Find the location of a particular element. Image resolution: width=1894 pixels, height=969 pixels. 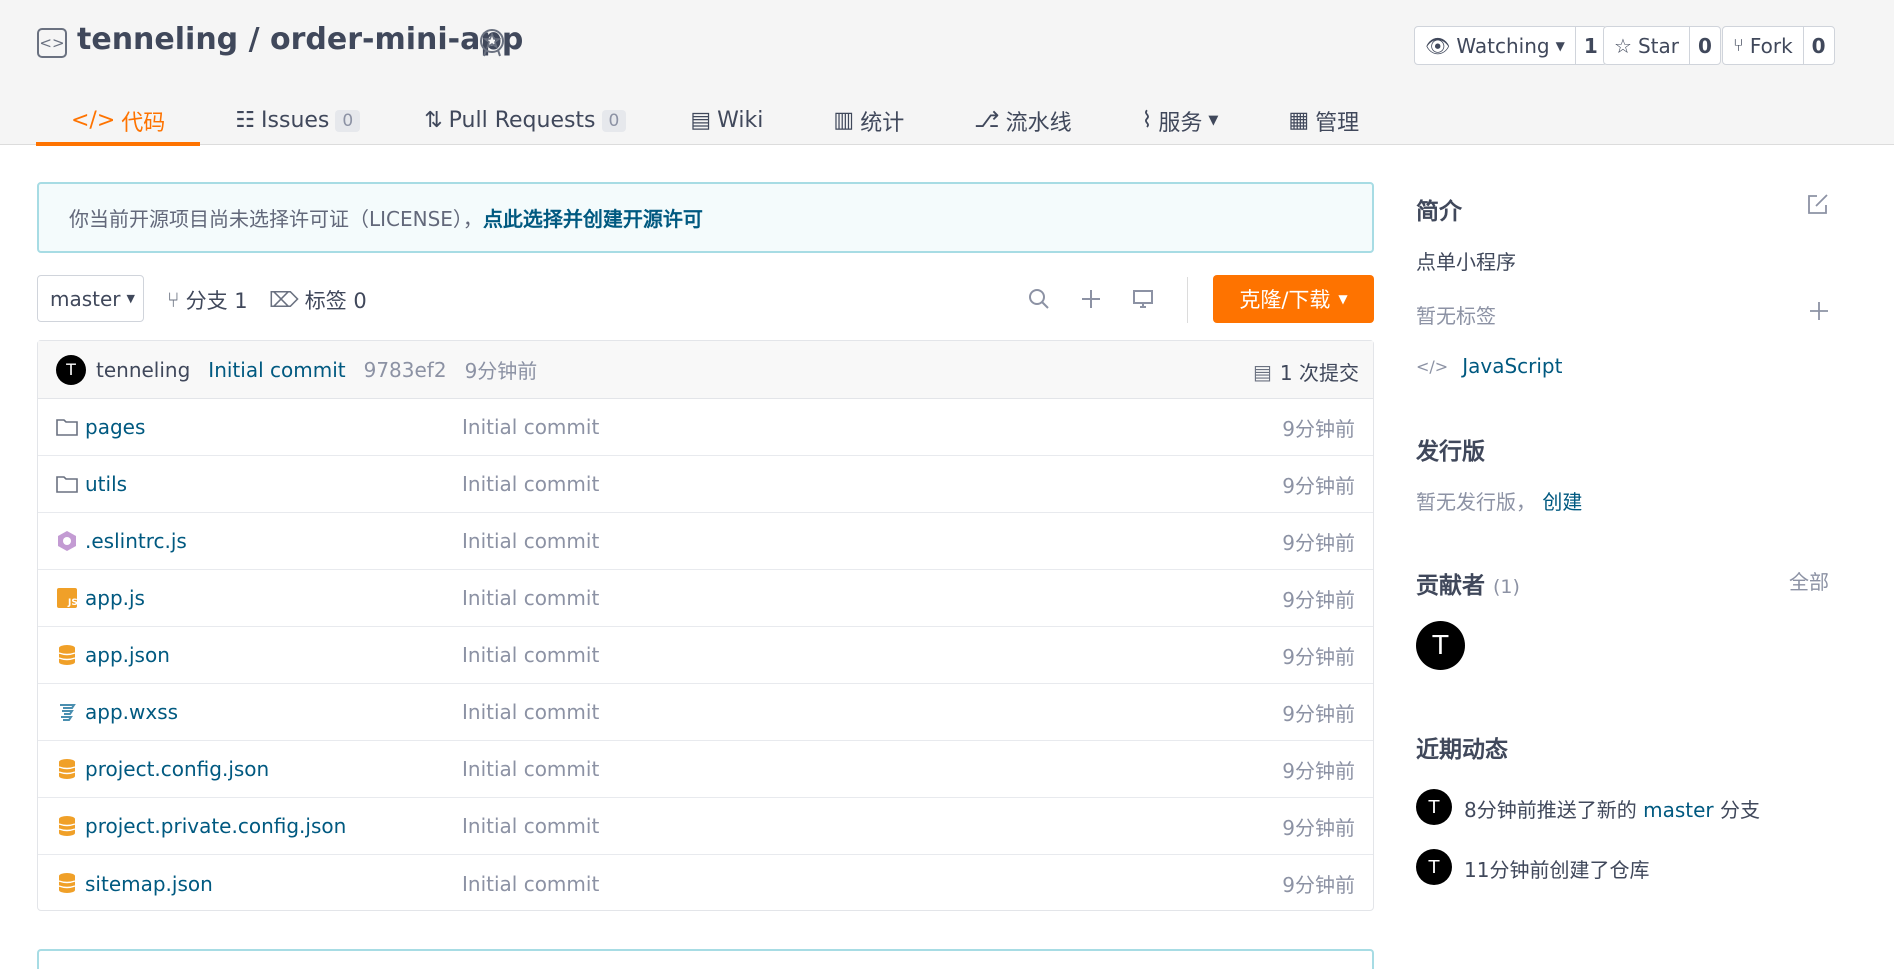

tab-label: 服务 is located at coordinates (1180, 123).